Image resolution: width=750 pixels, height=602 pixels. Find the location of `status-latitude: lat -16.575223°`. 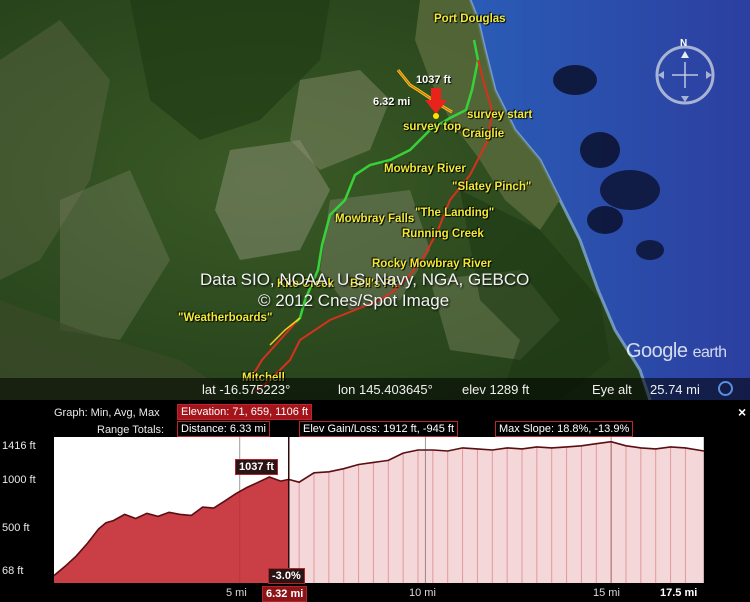

status-latitude: lat -16.575223° is located at coordinates (246, 389).